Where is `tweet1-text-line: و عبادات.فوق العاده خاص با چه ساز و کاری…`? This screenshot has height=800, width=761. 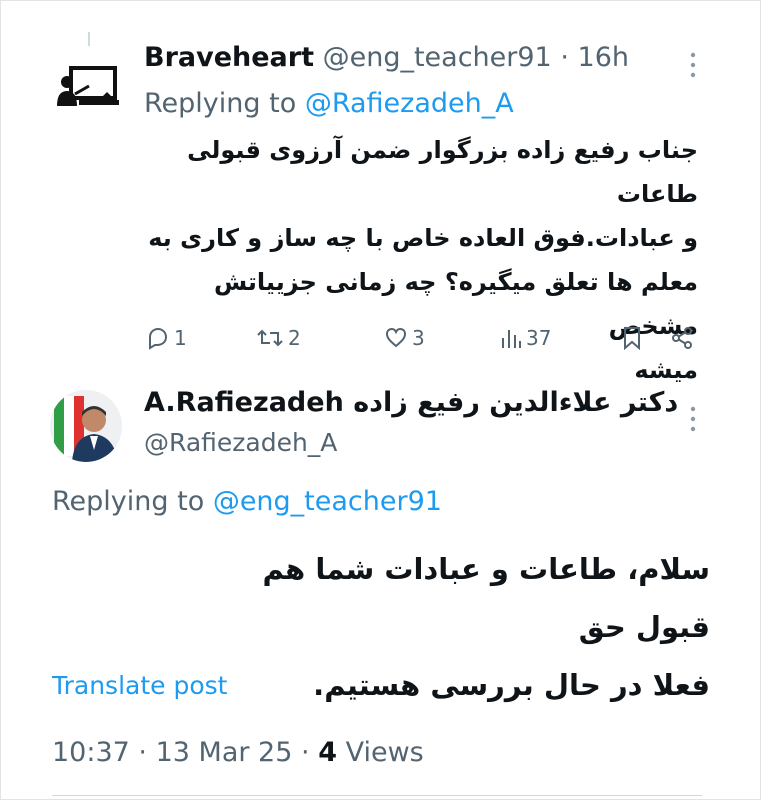
tweet1-text-line: و عبادات.فوق العاده خاص با چه ساز و کاری… is located at coordinates (423, 238).